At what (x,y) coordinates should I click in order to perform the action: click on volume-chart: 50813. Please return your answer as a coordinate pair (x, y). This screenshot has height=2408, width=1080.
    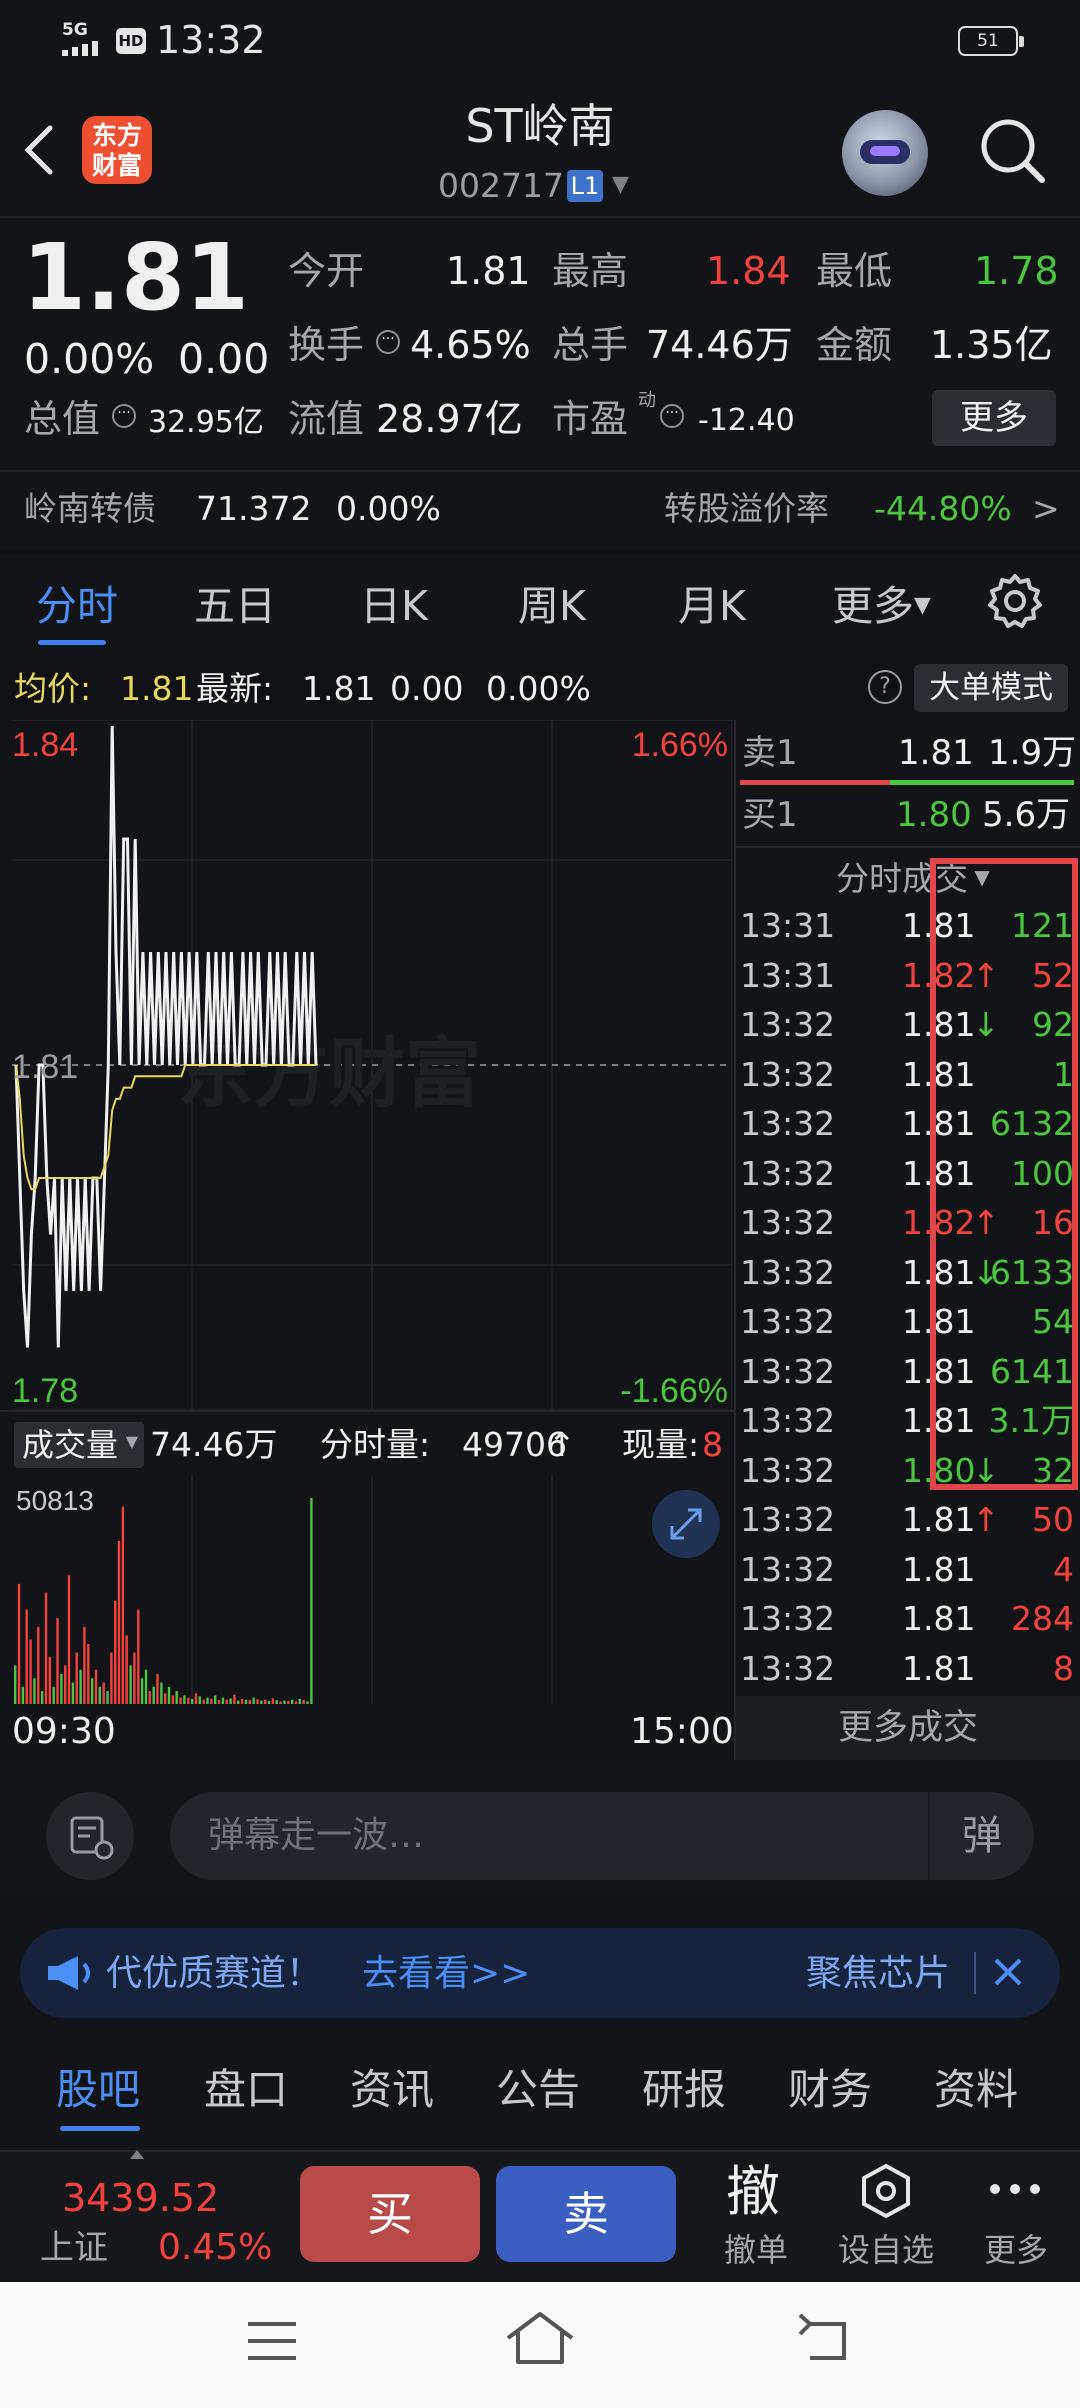
    Looking at the image, I should click on (372, 1590).